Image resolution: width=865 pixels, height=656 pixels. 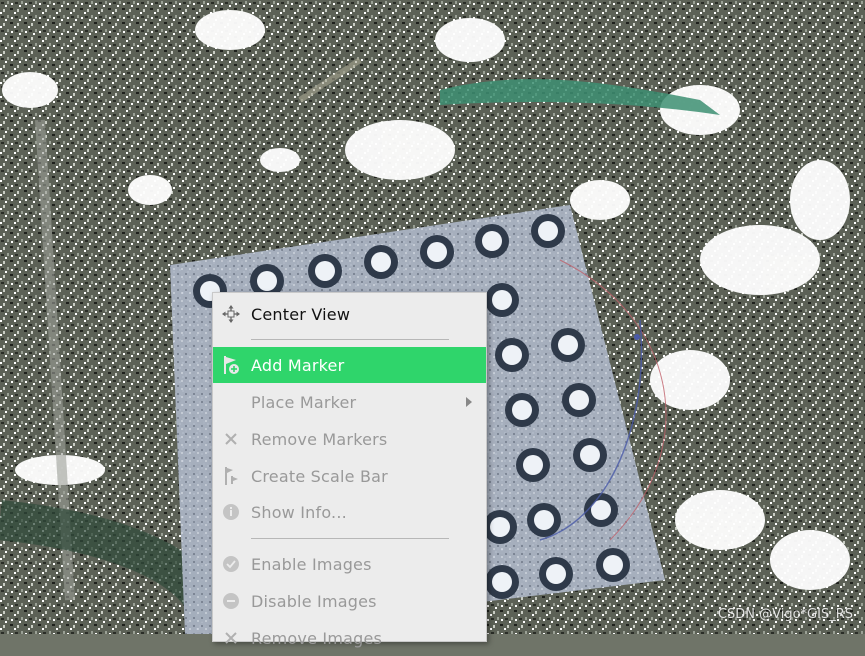 What do you see at coordinates (469, 402) in the screenshot?
I see `submenu-arrow-icon` at bounding box center [469, 402].